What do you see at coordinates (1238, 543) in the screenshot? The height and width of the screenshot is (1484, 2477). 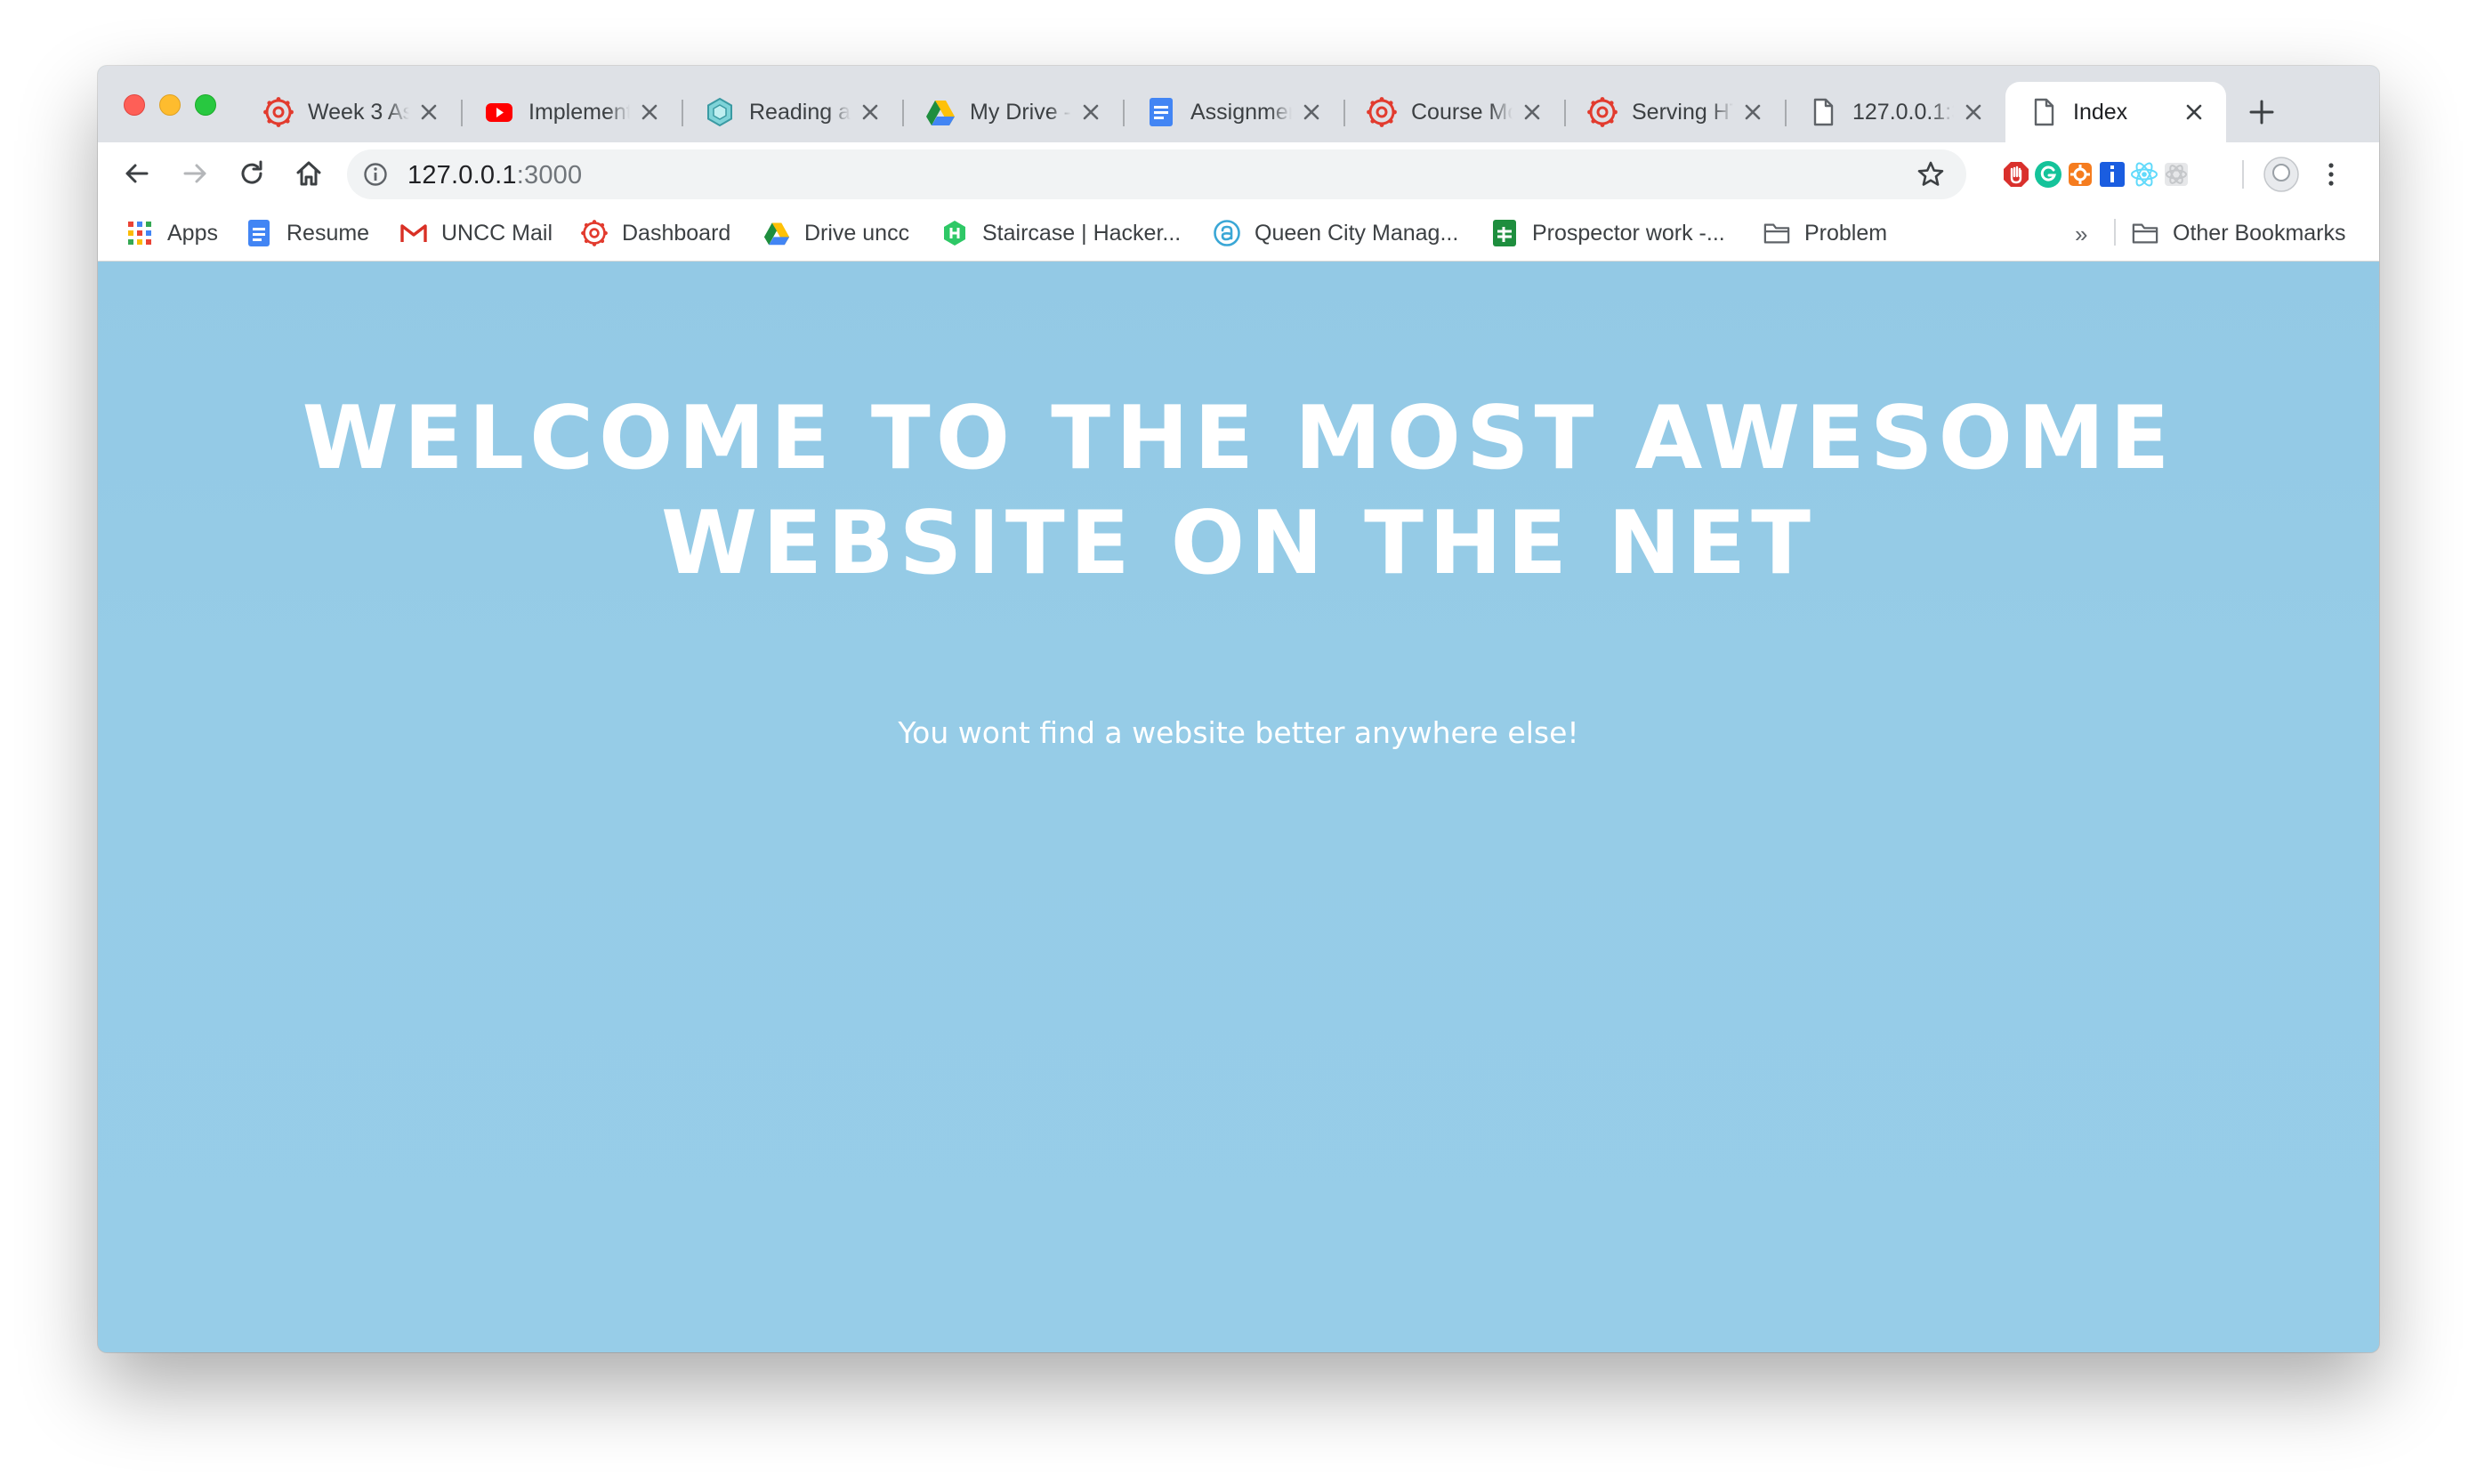 I see `hero-title-line: WEBSITE ON THE NET` at bounding box center [1238, 543].